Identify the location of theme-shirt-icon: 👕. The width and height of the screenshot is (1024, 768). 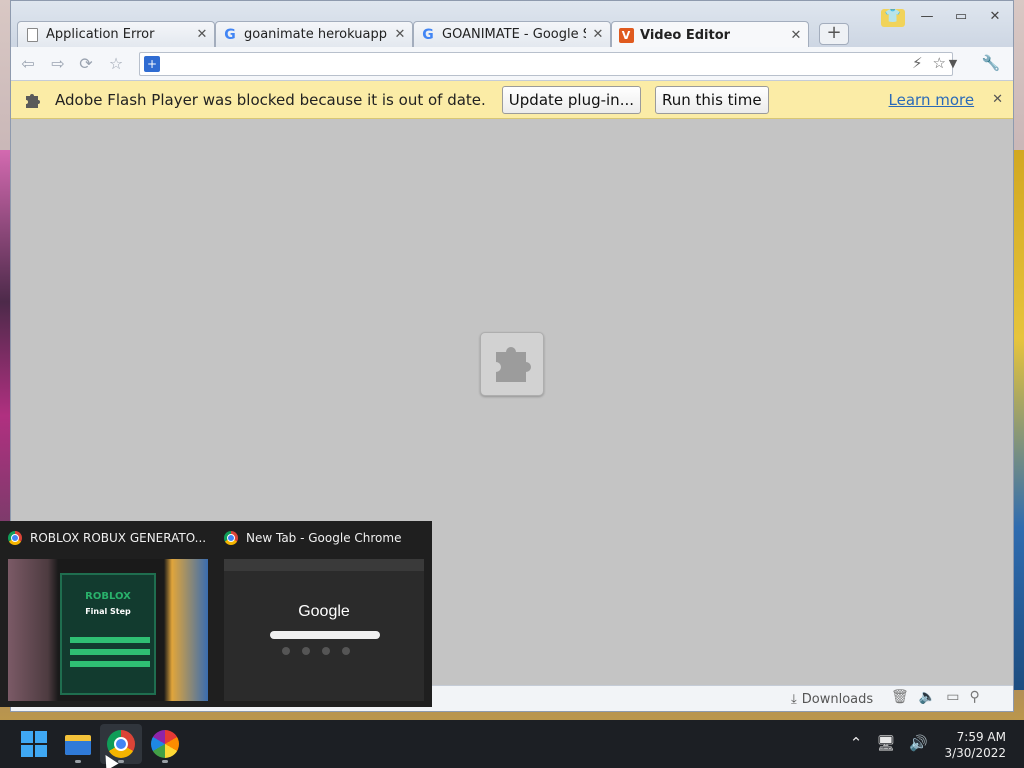
(893, 18).